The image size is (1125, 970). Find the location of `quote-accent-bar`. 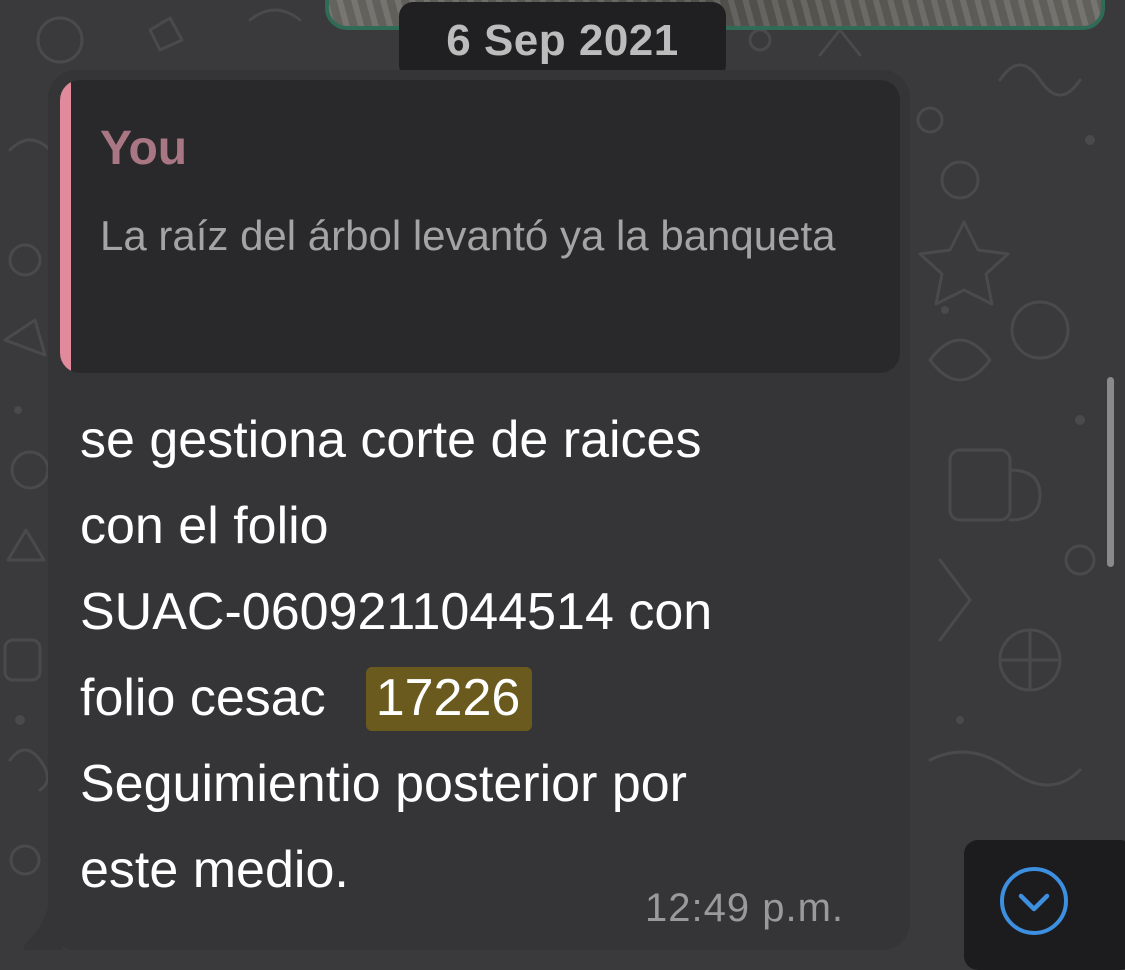

quote-accent-bar is located at coordinates (65, 226).